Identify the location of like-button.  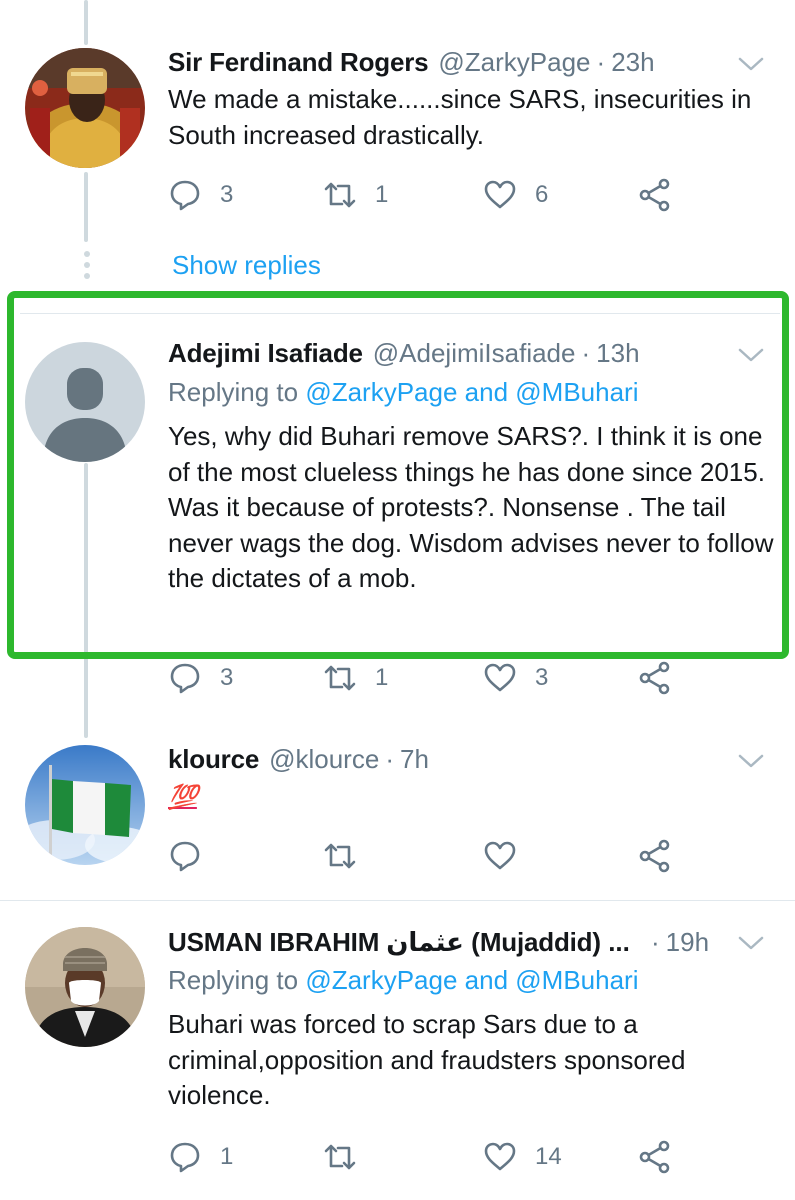
(509, 856).